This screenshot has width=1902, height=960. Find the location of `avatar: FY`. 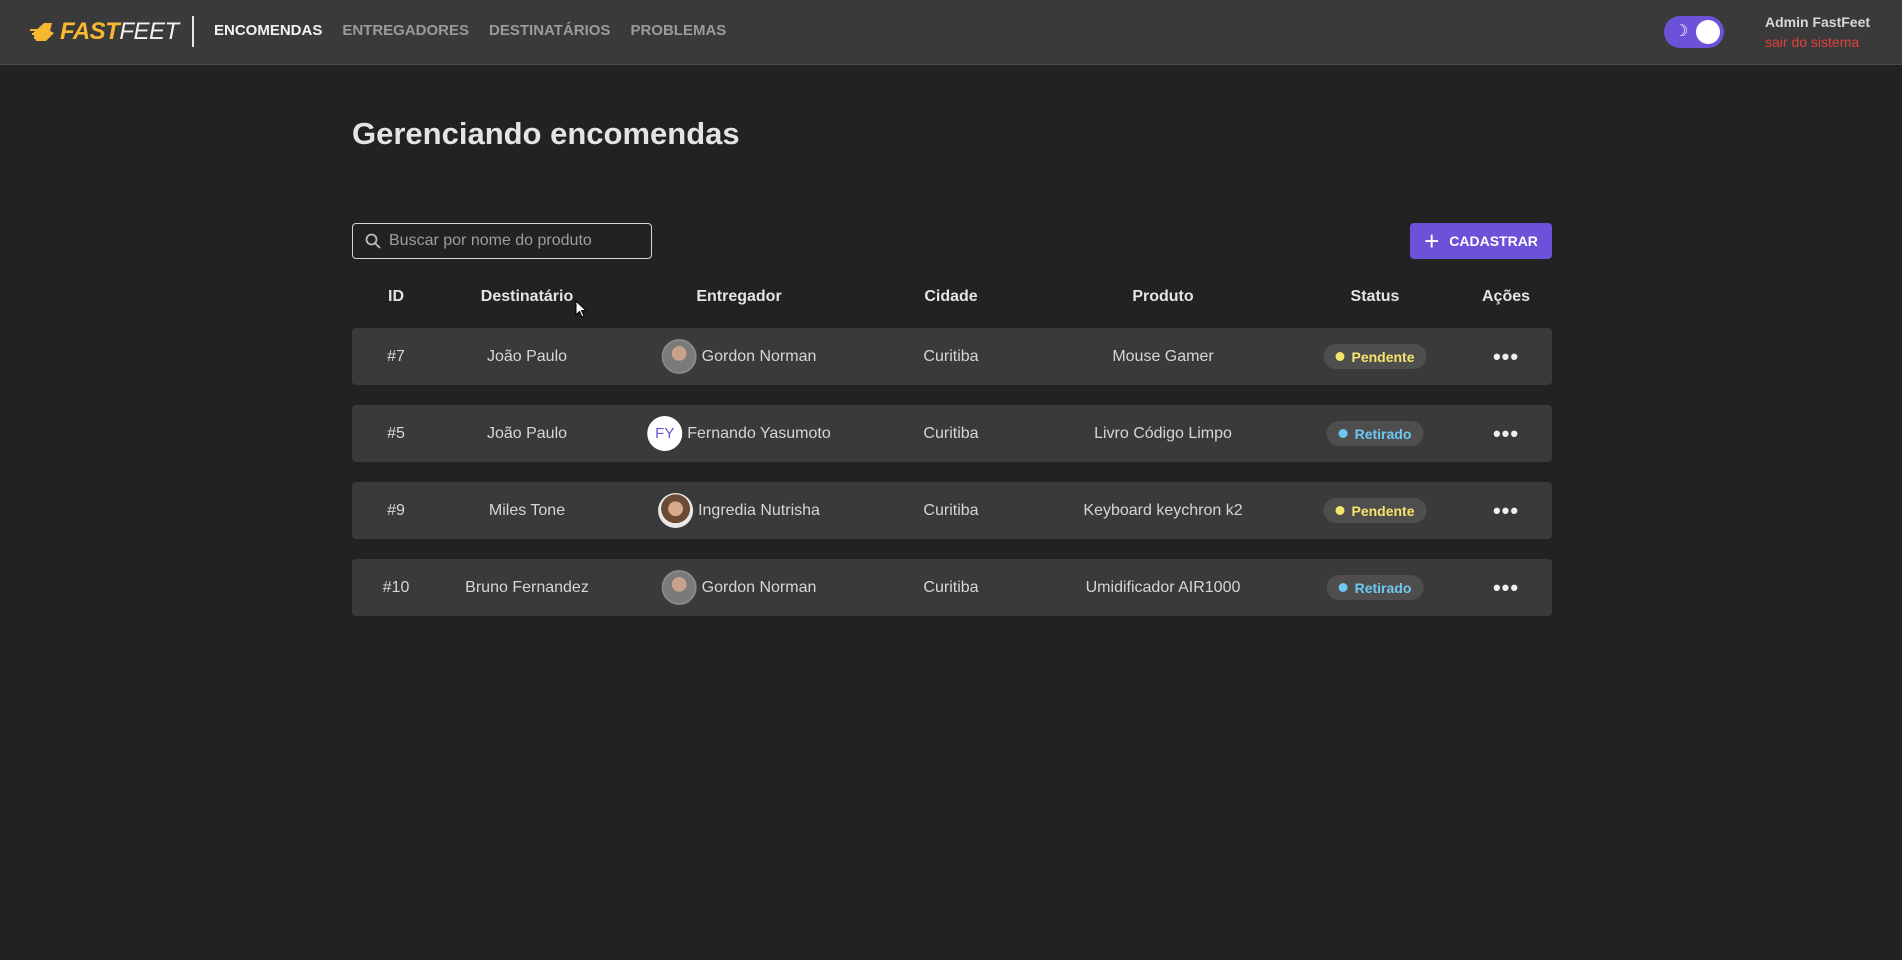

avatar: FY is located at coordinates (665, 433).